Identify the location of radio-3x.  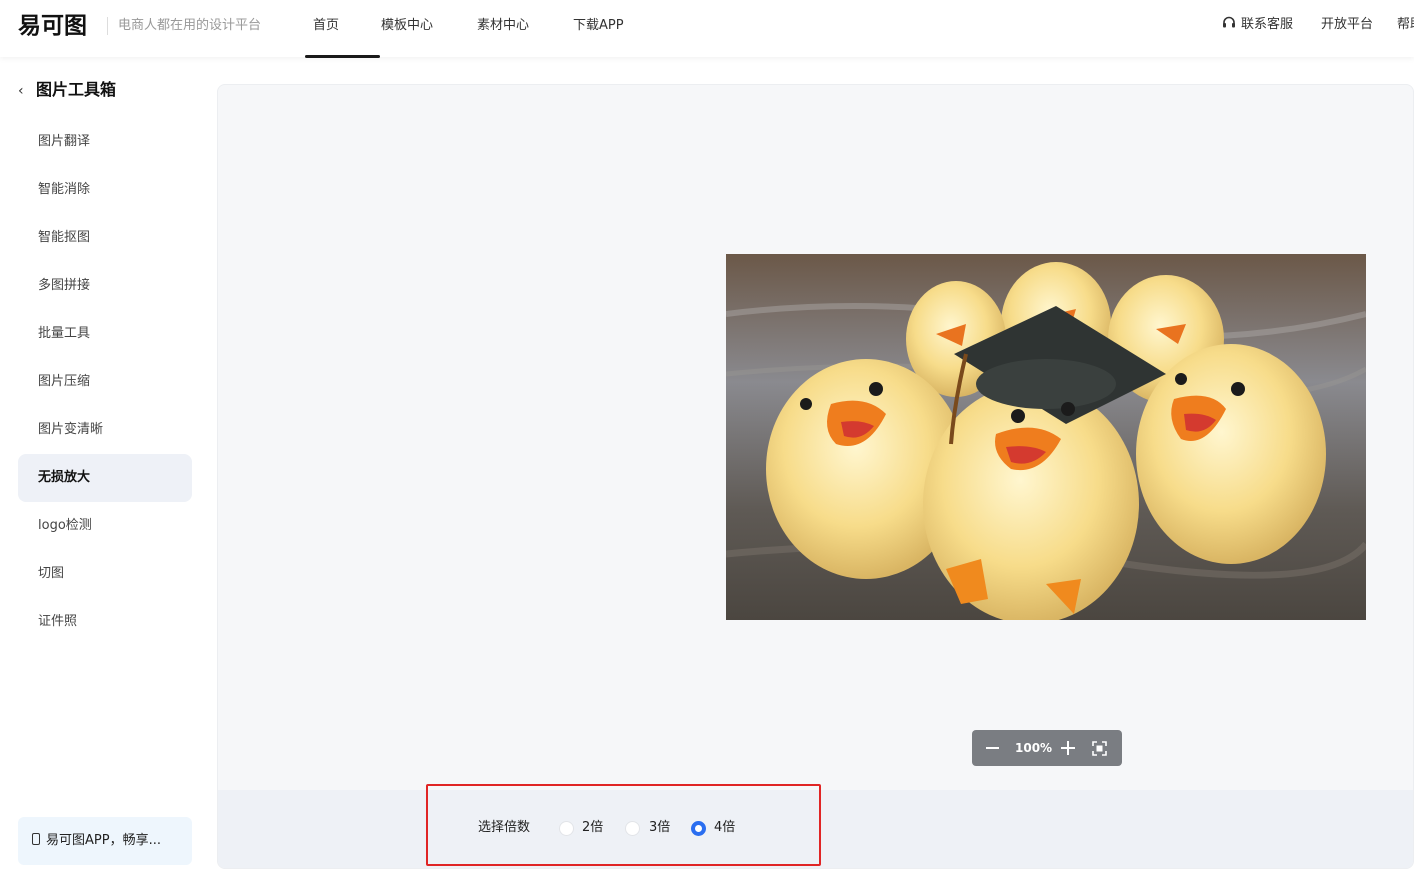
(632, 828).